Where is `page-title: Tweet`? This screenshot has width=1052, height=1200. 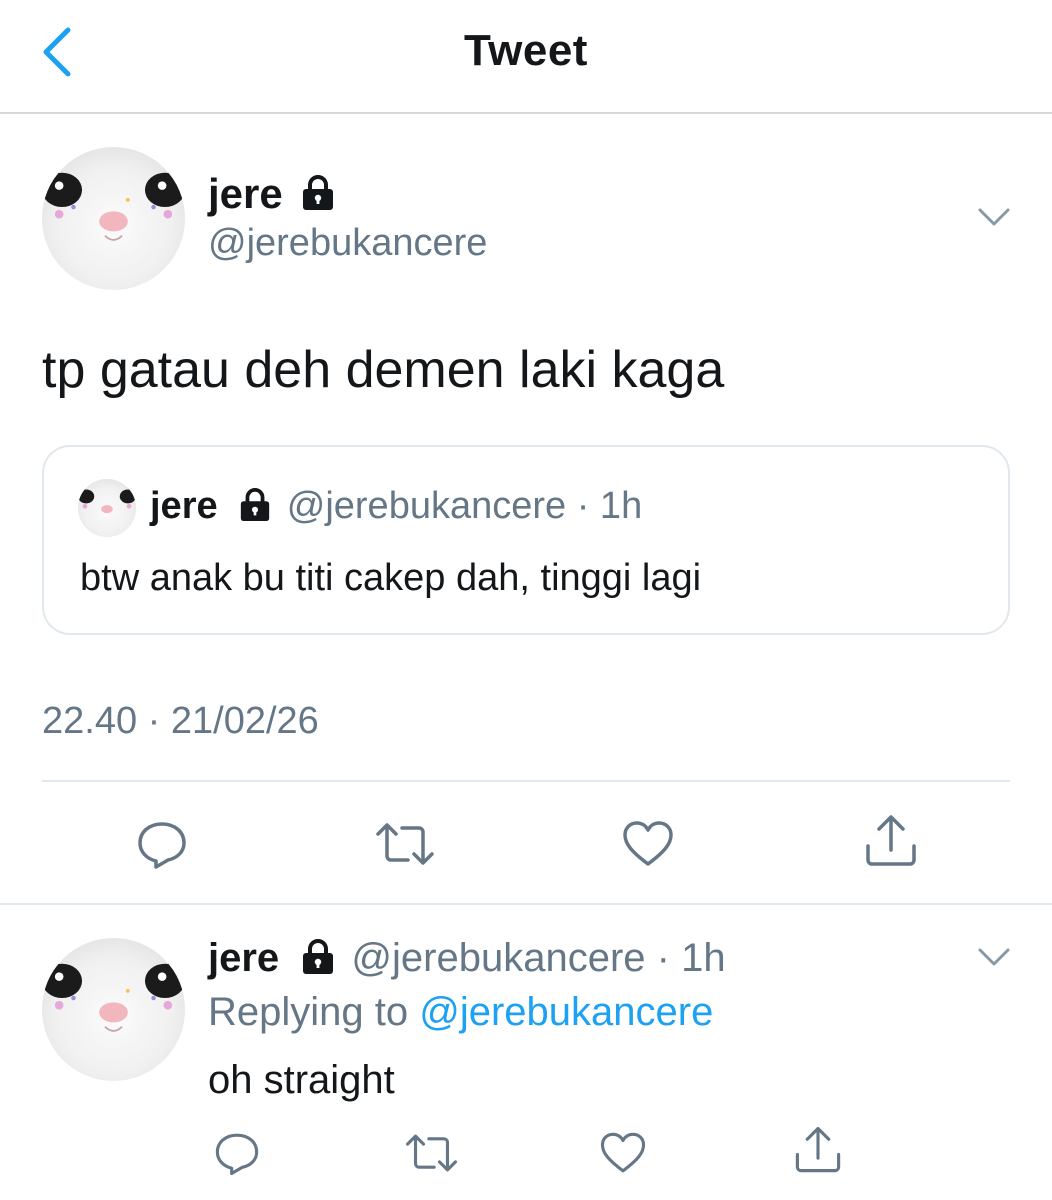 page-title: Tweet is located at coordinates (526, 50).